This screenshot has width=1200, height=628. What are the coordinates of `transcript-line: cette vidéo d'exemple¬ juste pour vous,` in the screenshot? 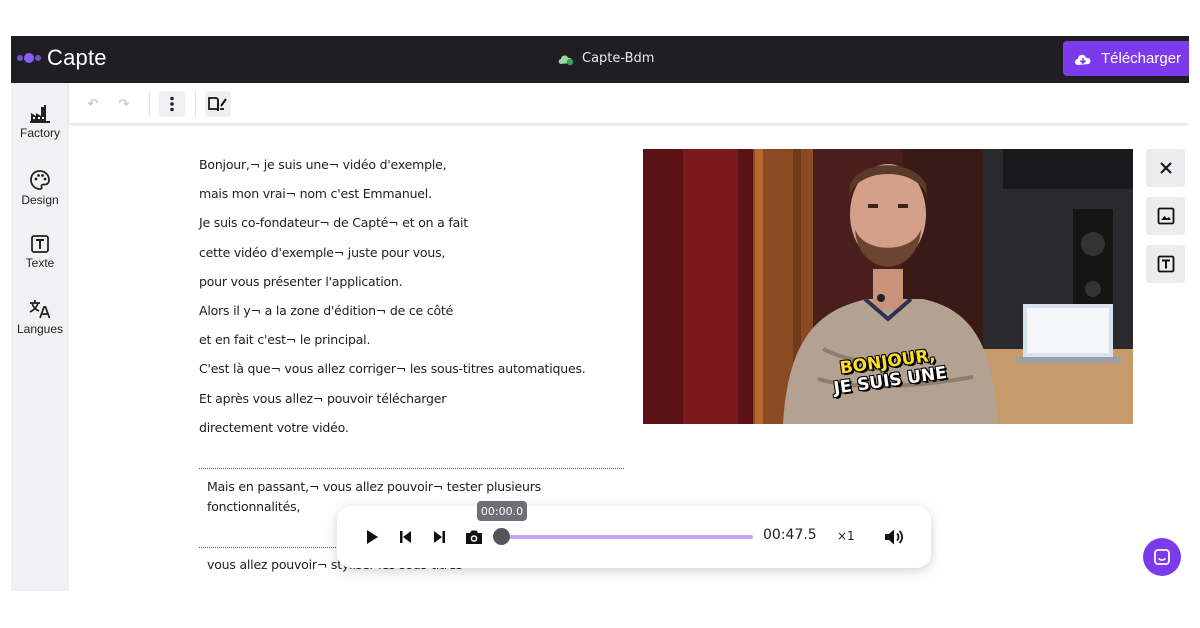 It's located at (419, 256).